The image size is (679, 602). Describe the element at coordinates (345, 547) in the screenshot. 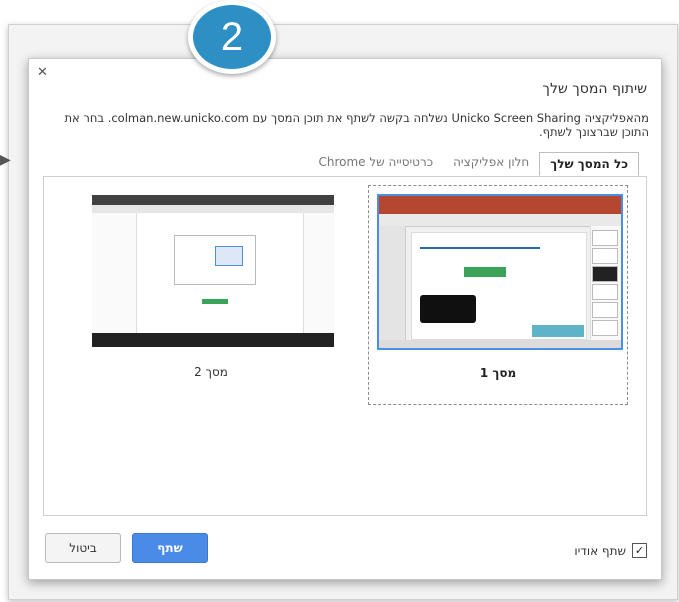

I see `dialog-footer: ✓ שתף אודיו שתף ביטול` at that location.